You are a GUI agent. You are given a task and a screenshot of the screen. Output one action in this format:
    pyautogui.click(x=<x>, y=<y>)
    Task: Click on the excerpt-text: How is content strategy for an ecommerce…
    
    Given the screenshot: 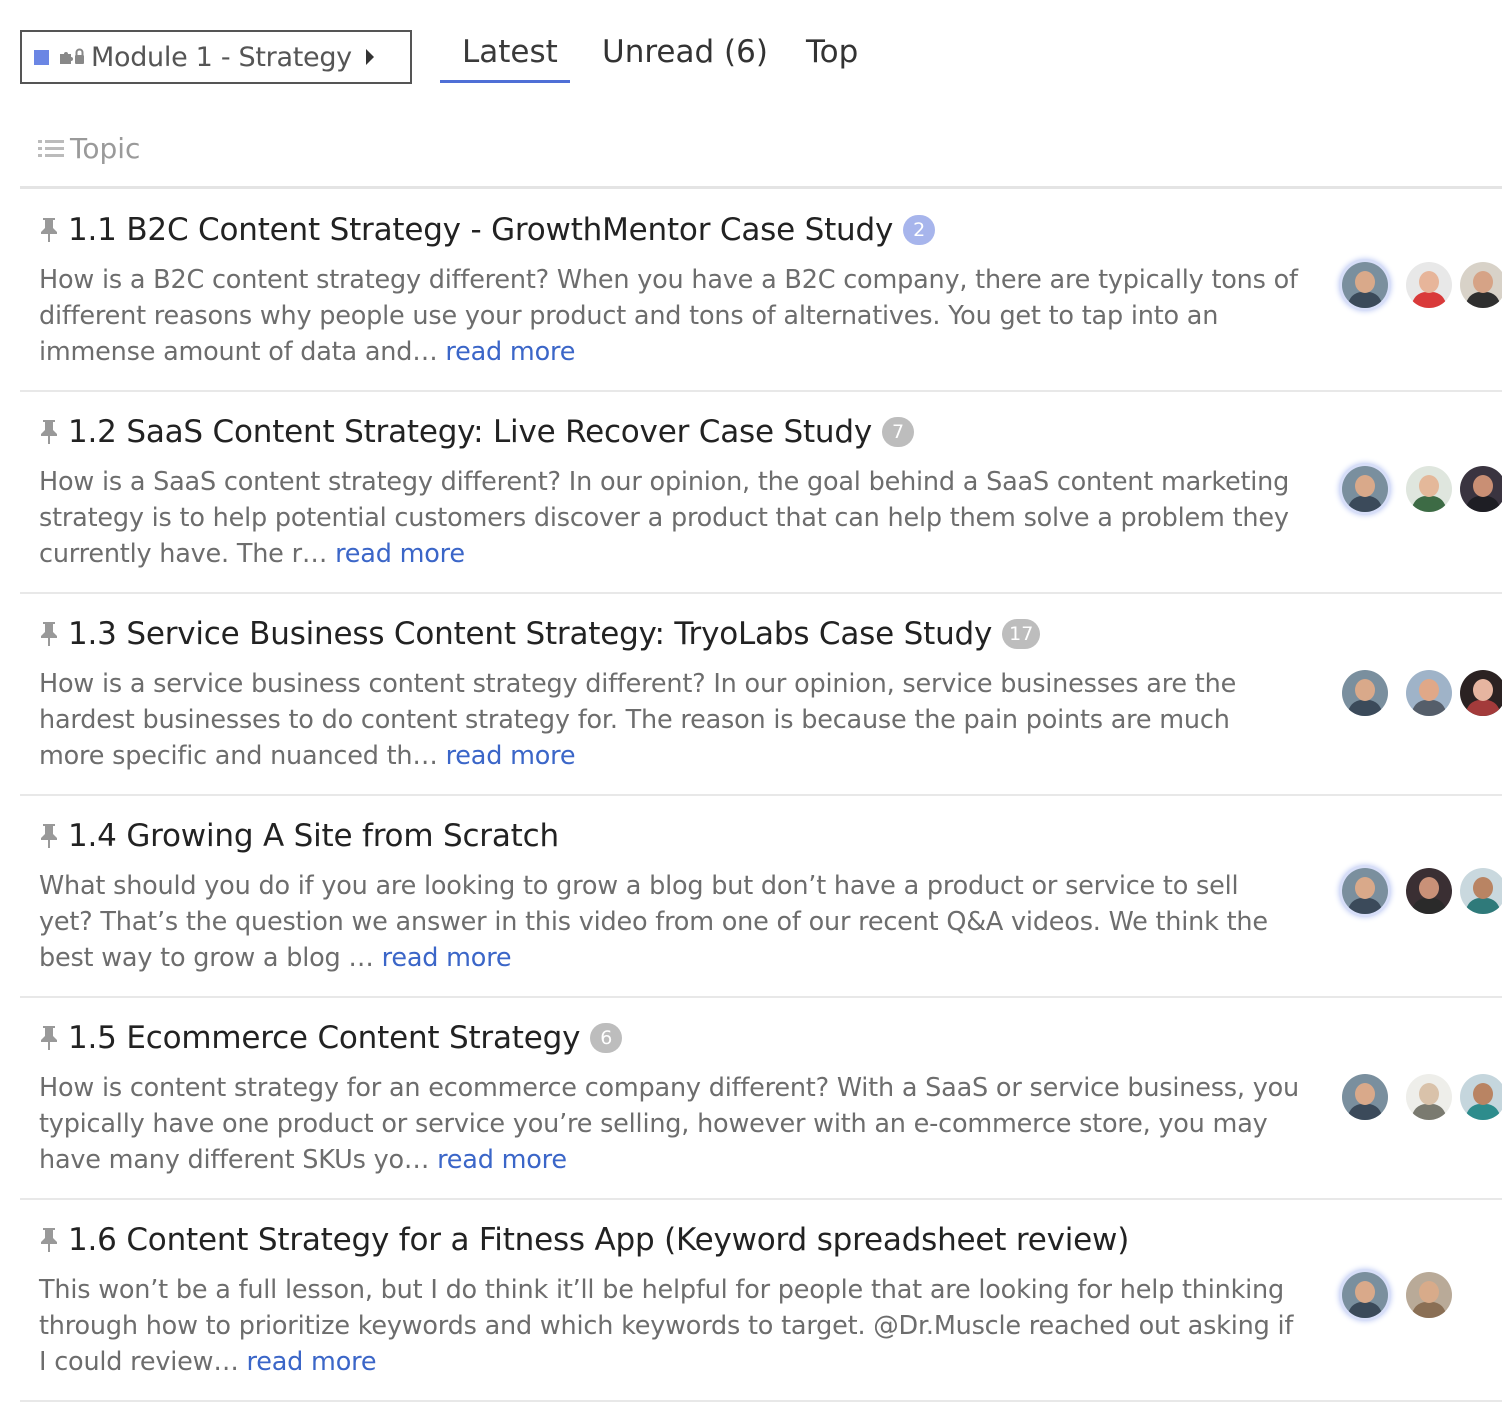 What is the action you would take?
    pyautogui.click(x=669, y=1124)
    